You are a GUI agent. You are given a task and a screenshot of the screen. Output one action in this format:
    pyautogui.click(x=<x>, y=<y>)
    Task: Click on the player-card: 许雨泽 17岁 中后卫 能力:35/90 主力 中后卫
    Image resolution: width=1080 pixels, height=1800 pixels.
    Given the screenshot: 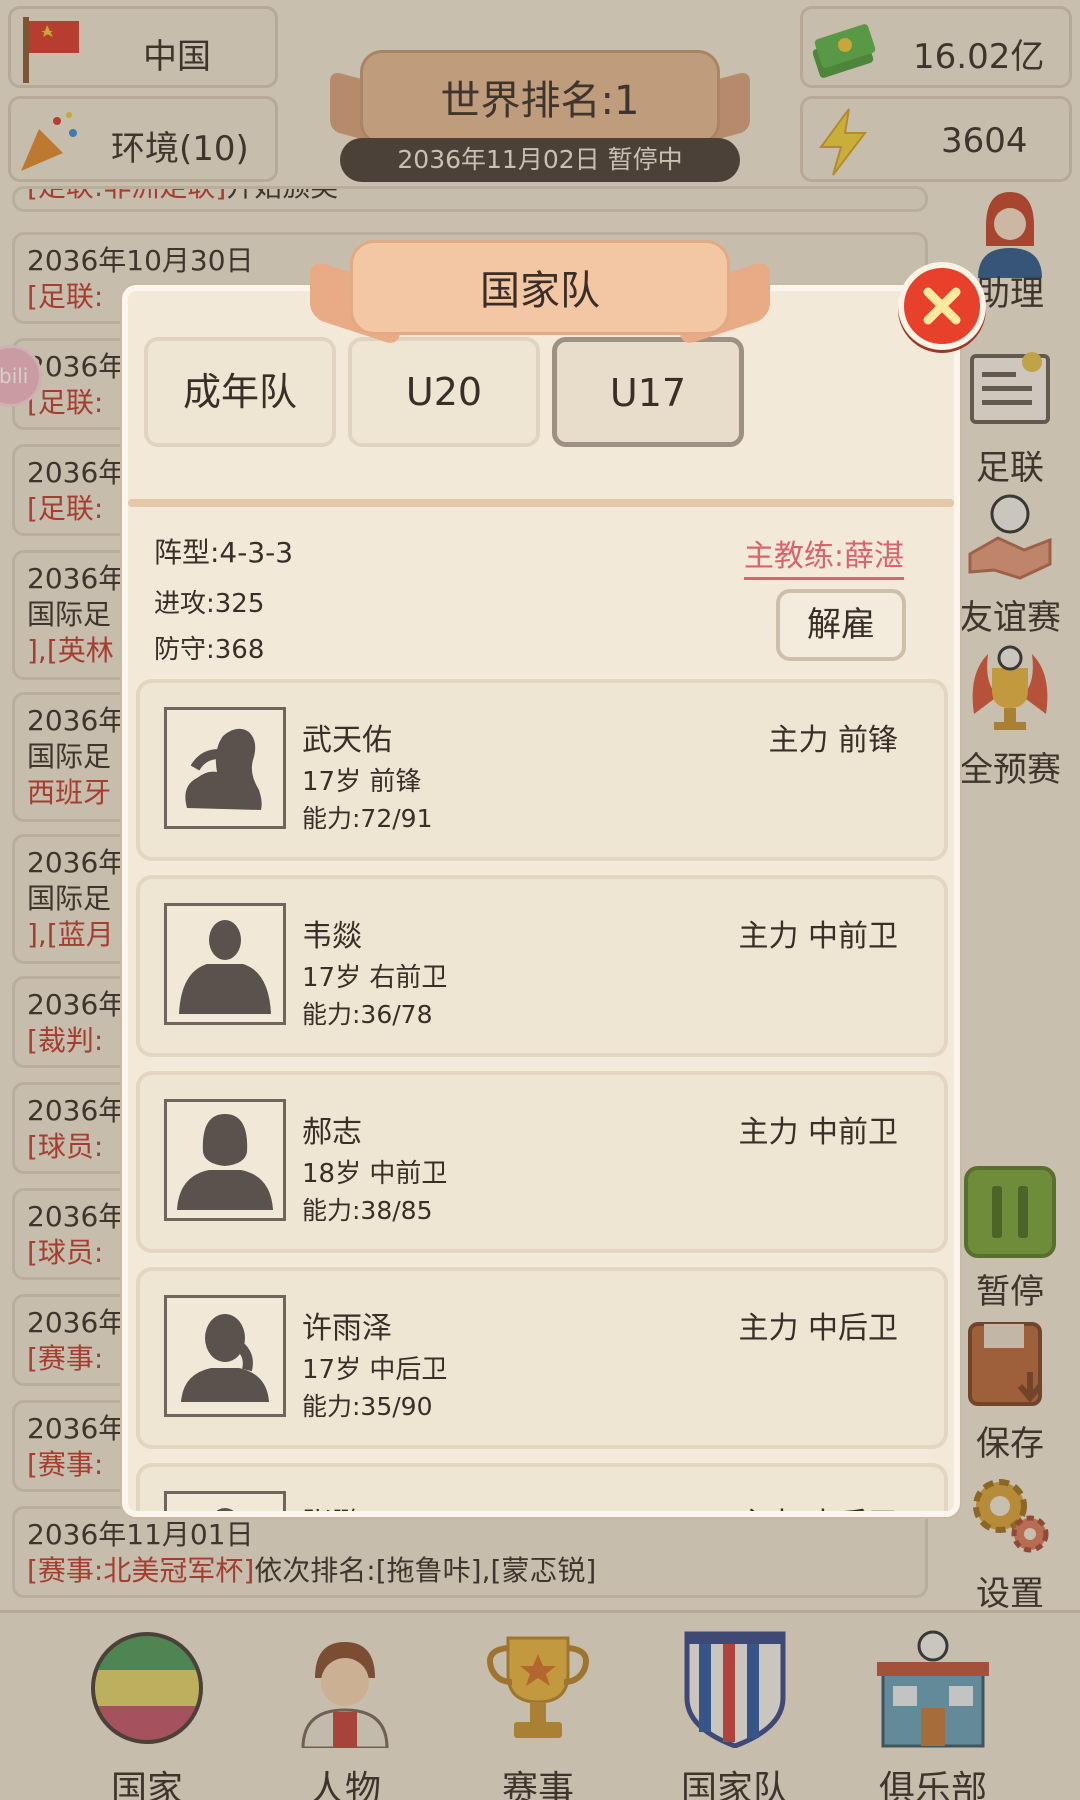 What is the action you would take?
    pyautogui.click(x=542, y=1358)
    